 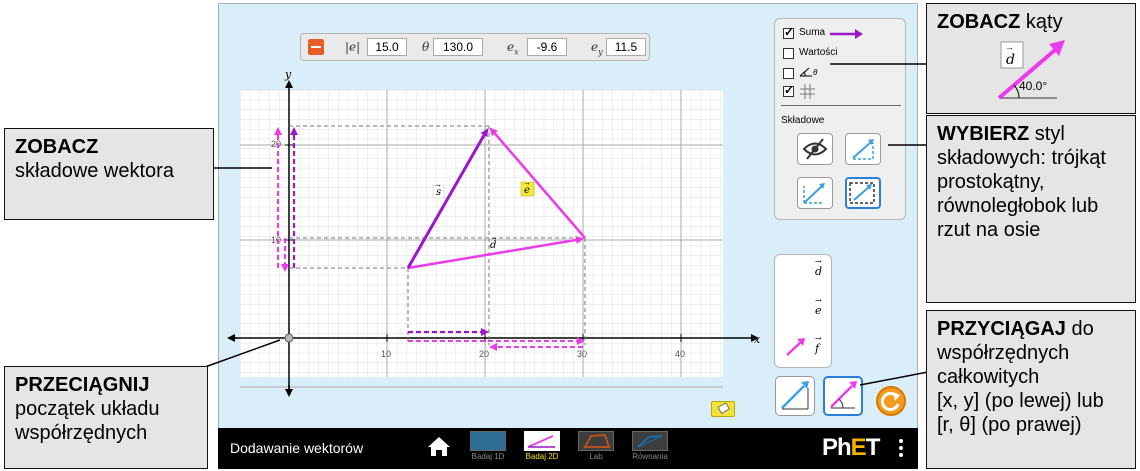 I want to click on toolbox-f-arrow-icon, so click(x=796, y=347).